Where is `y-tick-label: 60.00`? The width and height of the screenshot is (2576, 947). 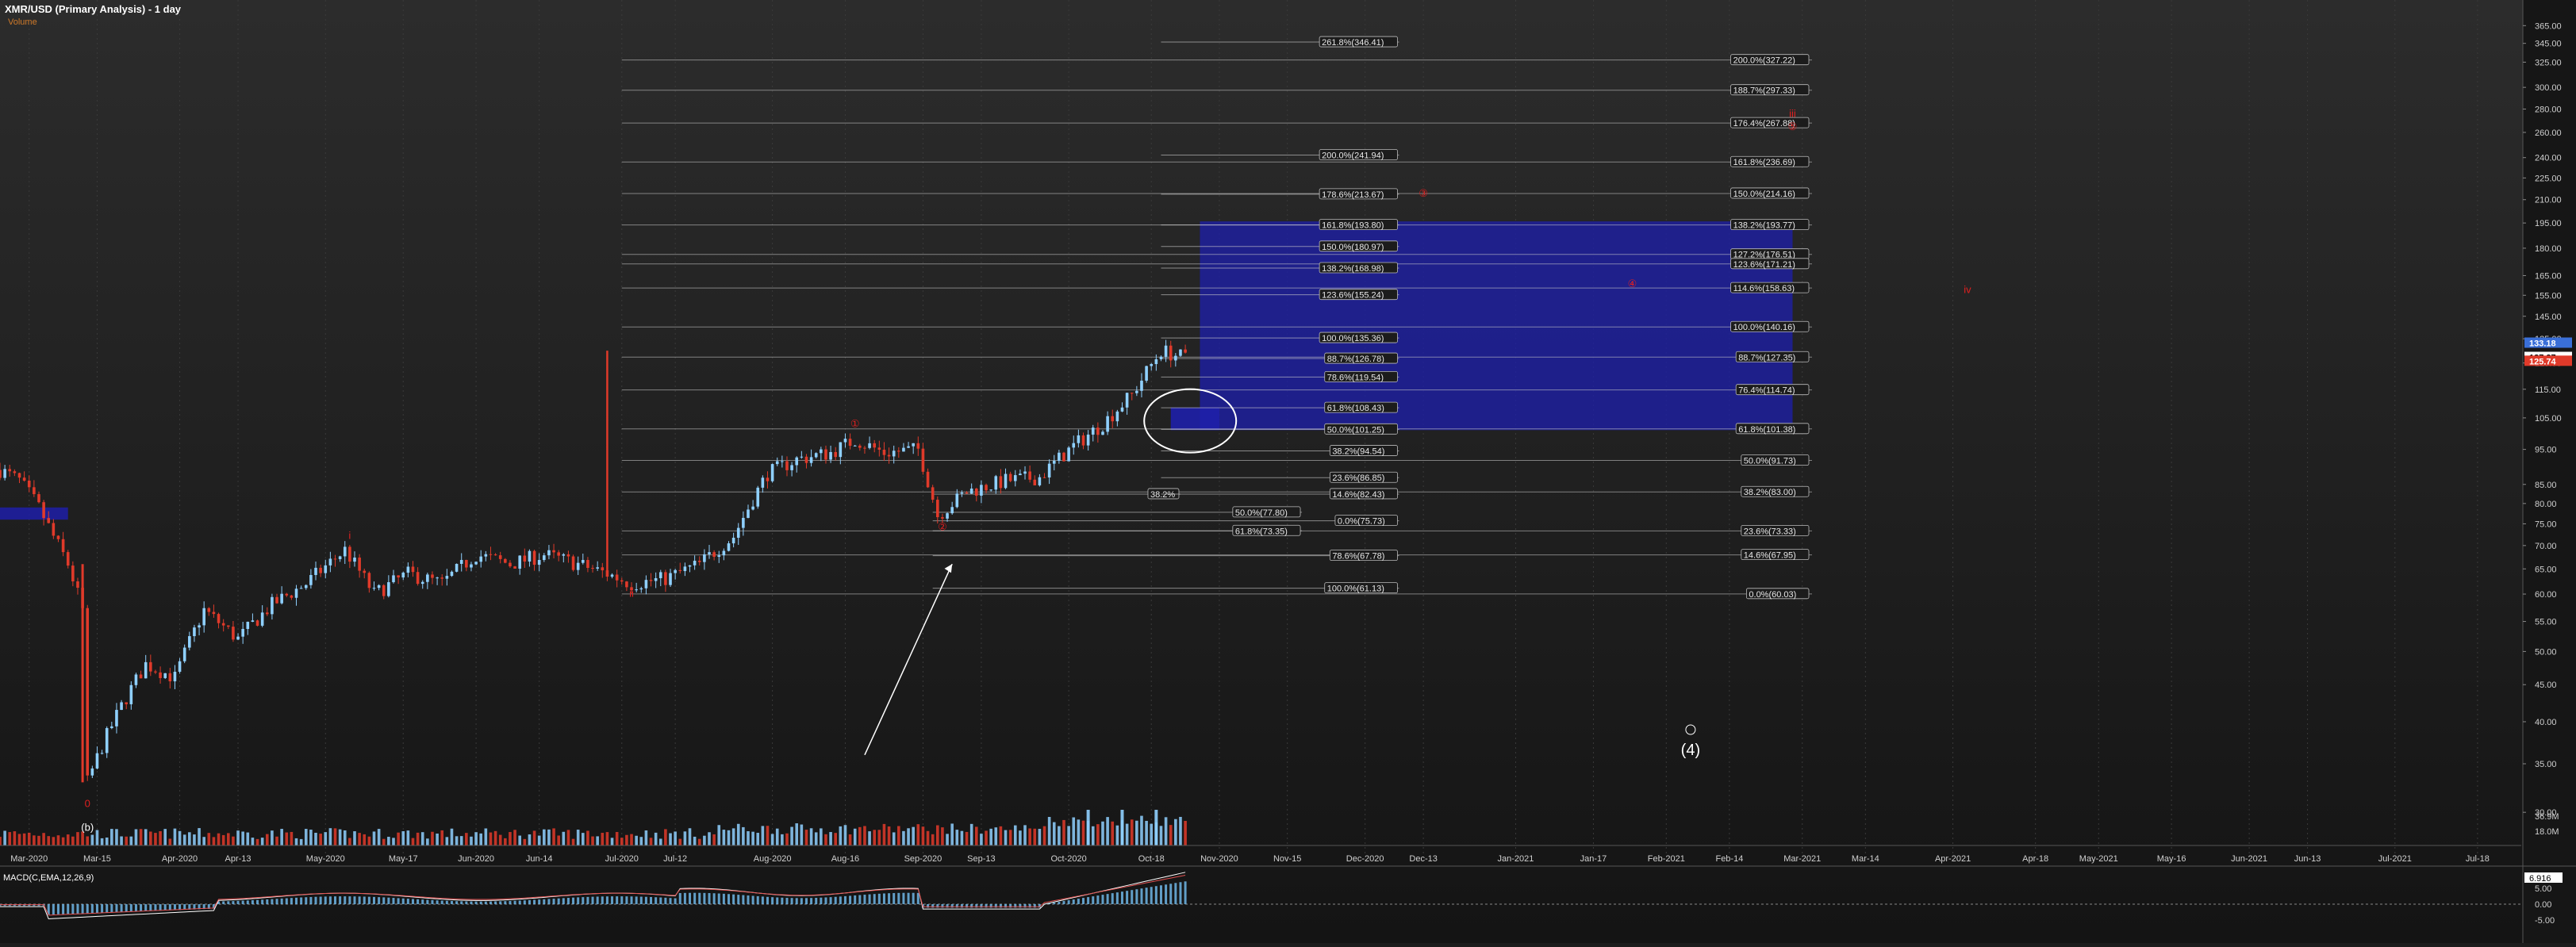 y-tick-label: 60.00 is located at coordinates (2546, 595).